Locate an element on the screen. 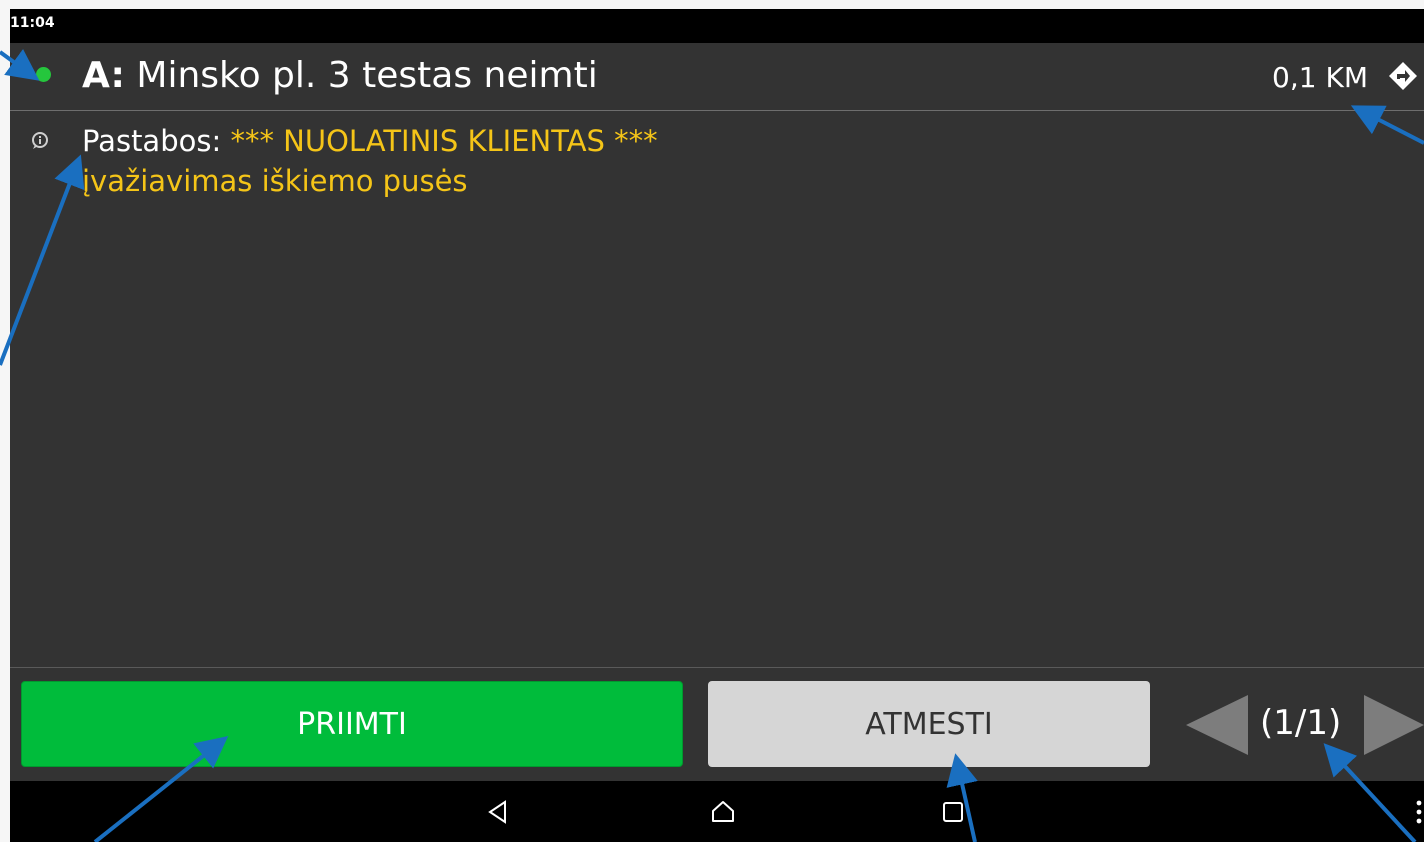 Image resolution: width=1424 pixels, height=842 pixels. pager-text: (1/1) is located at coordinates (1301, 723).